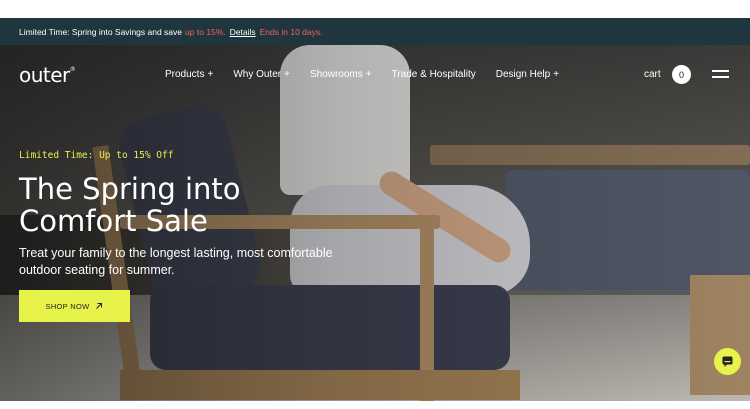 The width and height of the screenshot is (750, 409). Describe the element at coordinates (375, 9) in the screenshot. I see `top-spacer` at that location.